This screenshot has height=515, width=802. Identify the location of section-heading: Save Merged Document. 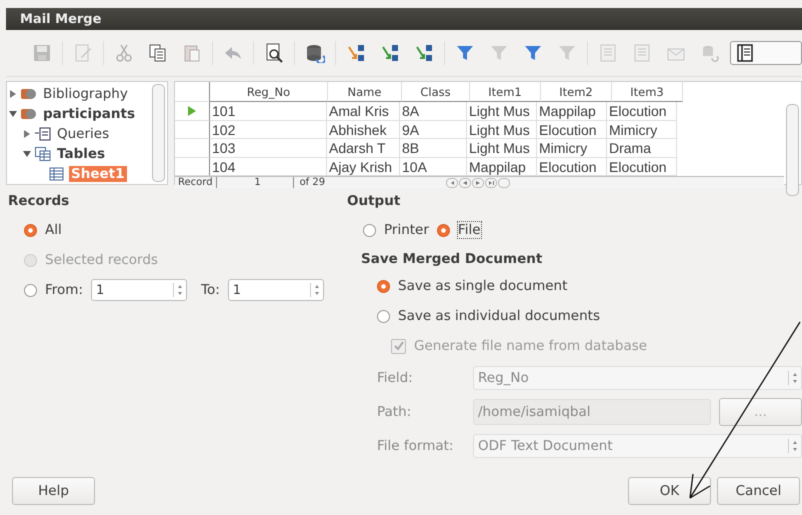
(452, 259).